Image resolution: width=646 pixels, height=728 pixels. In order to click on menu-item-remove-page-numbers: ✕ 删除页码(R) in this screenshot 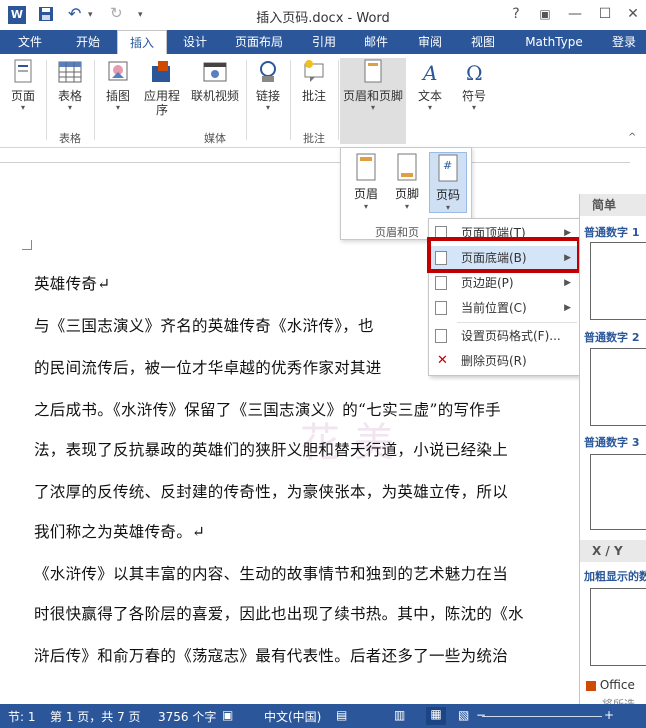, I will do `click(504, 361)`.